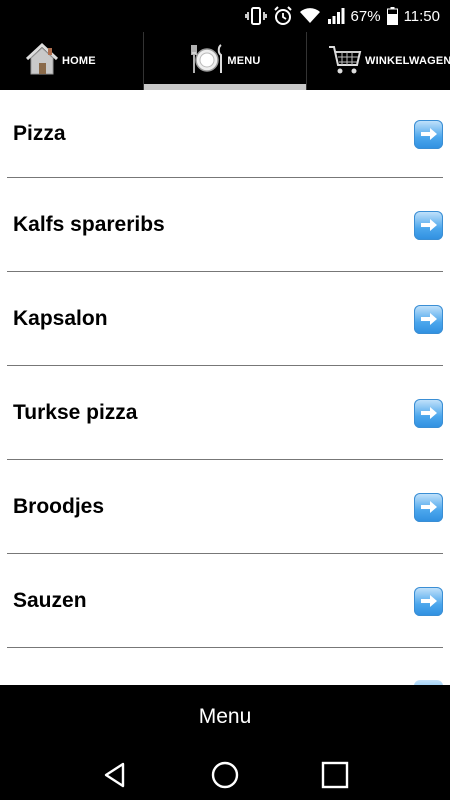 The image size is (450, 800). I want to click on recents-icon, so click(335, 775).